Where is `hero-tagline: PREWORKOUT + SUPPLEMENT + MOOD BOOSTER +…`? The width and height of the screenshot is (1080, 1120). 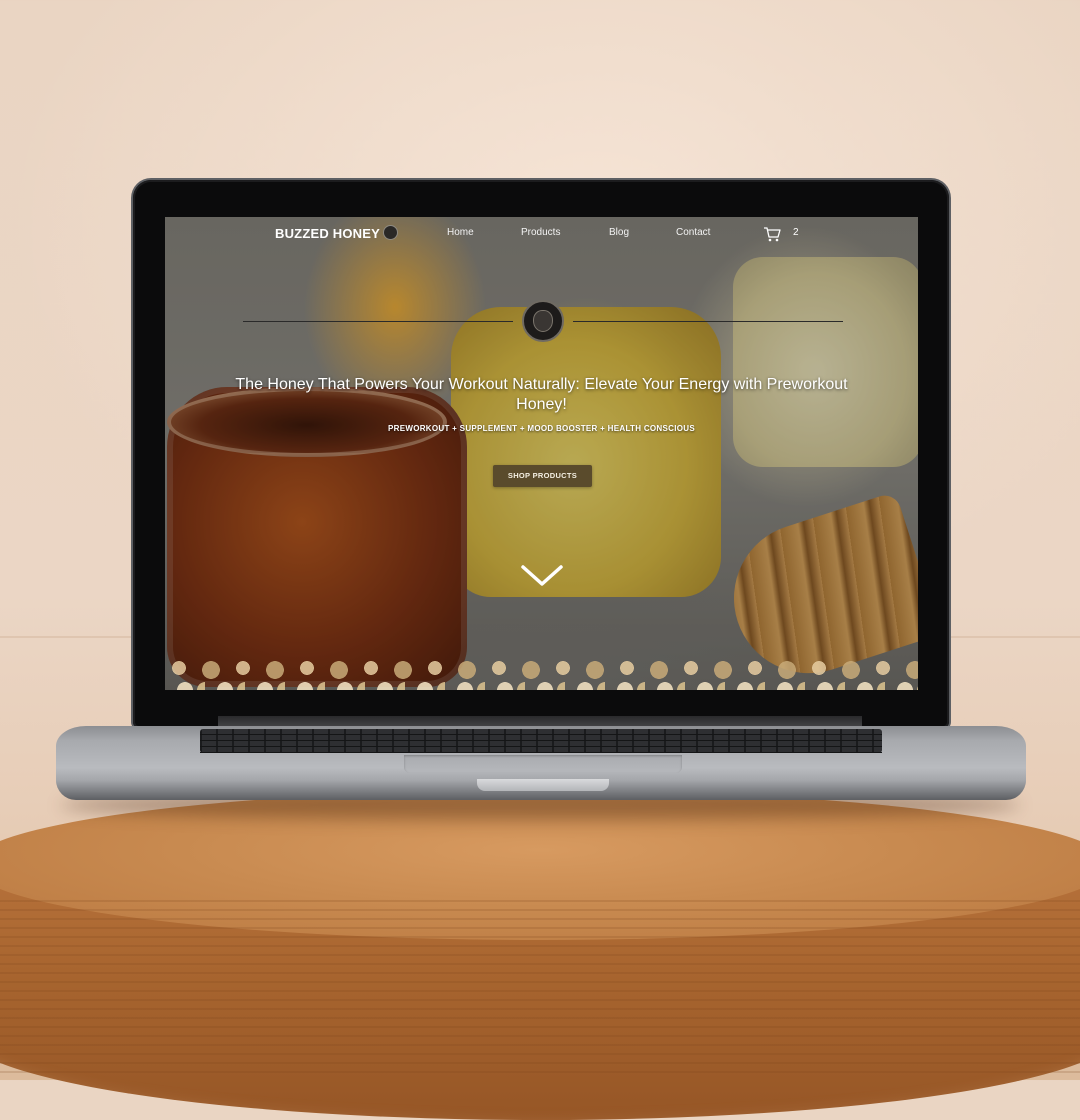 hero-tagline: PREWORKOUT + SUPPLEMENT + MOOD BOOSTER +… is located at coordinates (541, 428).